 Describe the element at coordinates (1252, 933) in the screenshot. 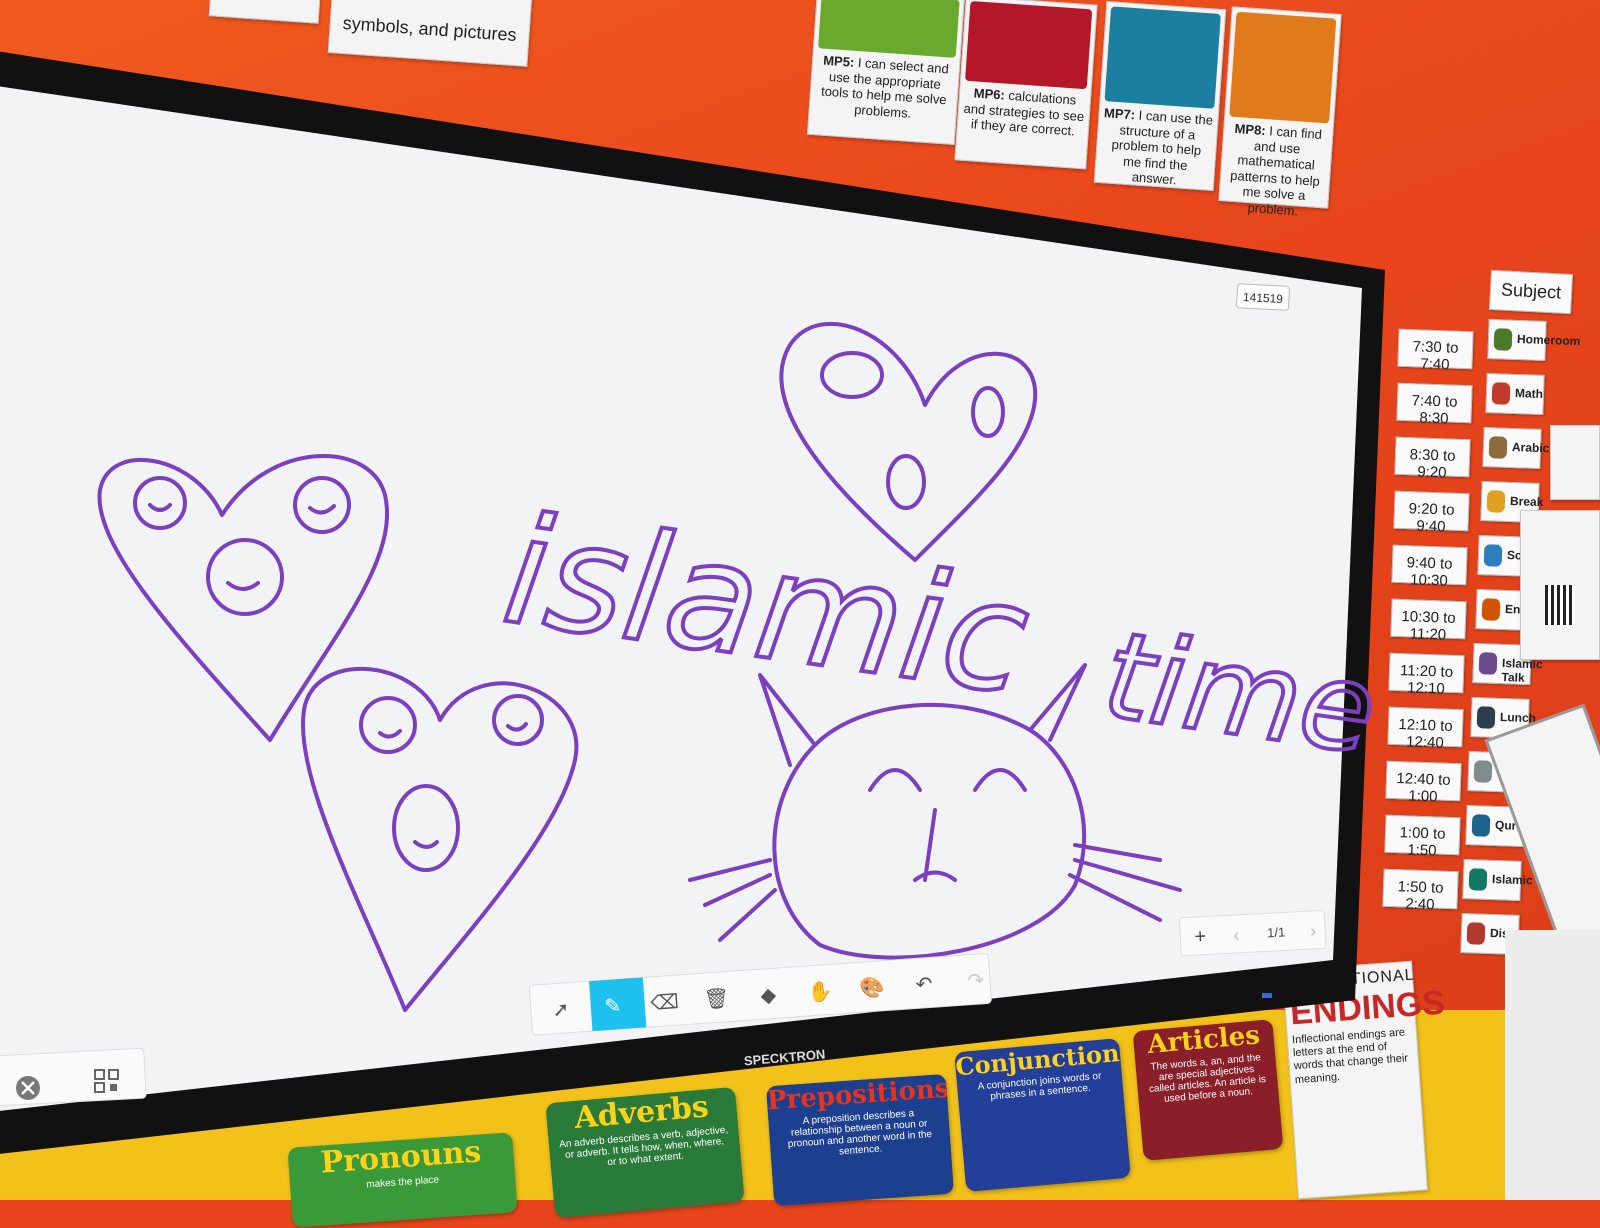

I see `page-navigation: + ‹ 1/1 ›` at that location.